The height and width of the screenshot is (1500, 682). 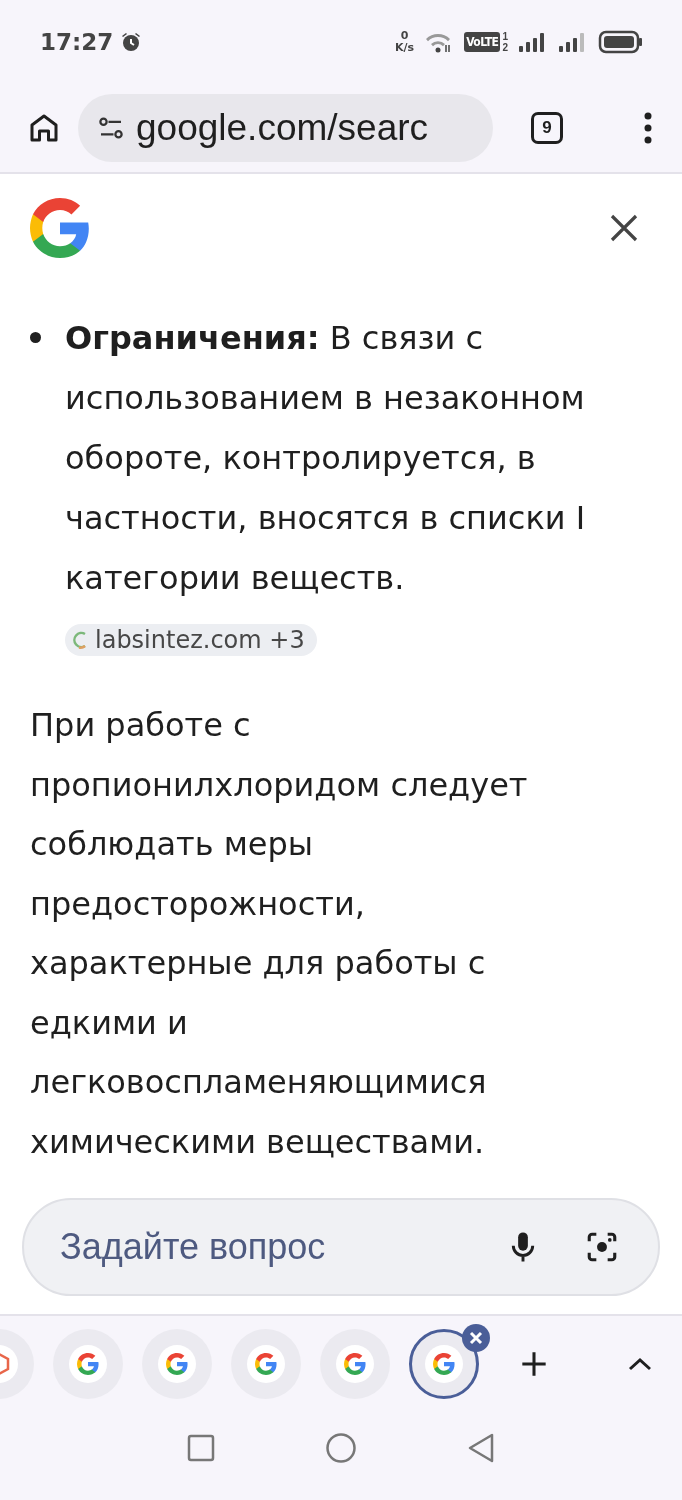 I want to click on bullet-icon, so click(x=35, y=337).